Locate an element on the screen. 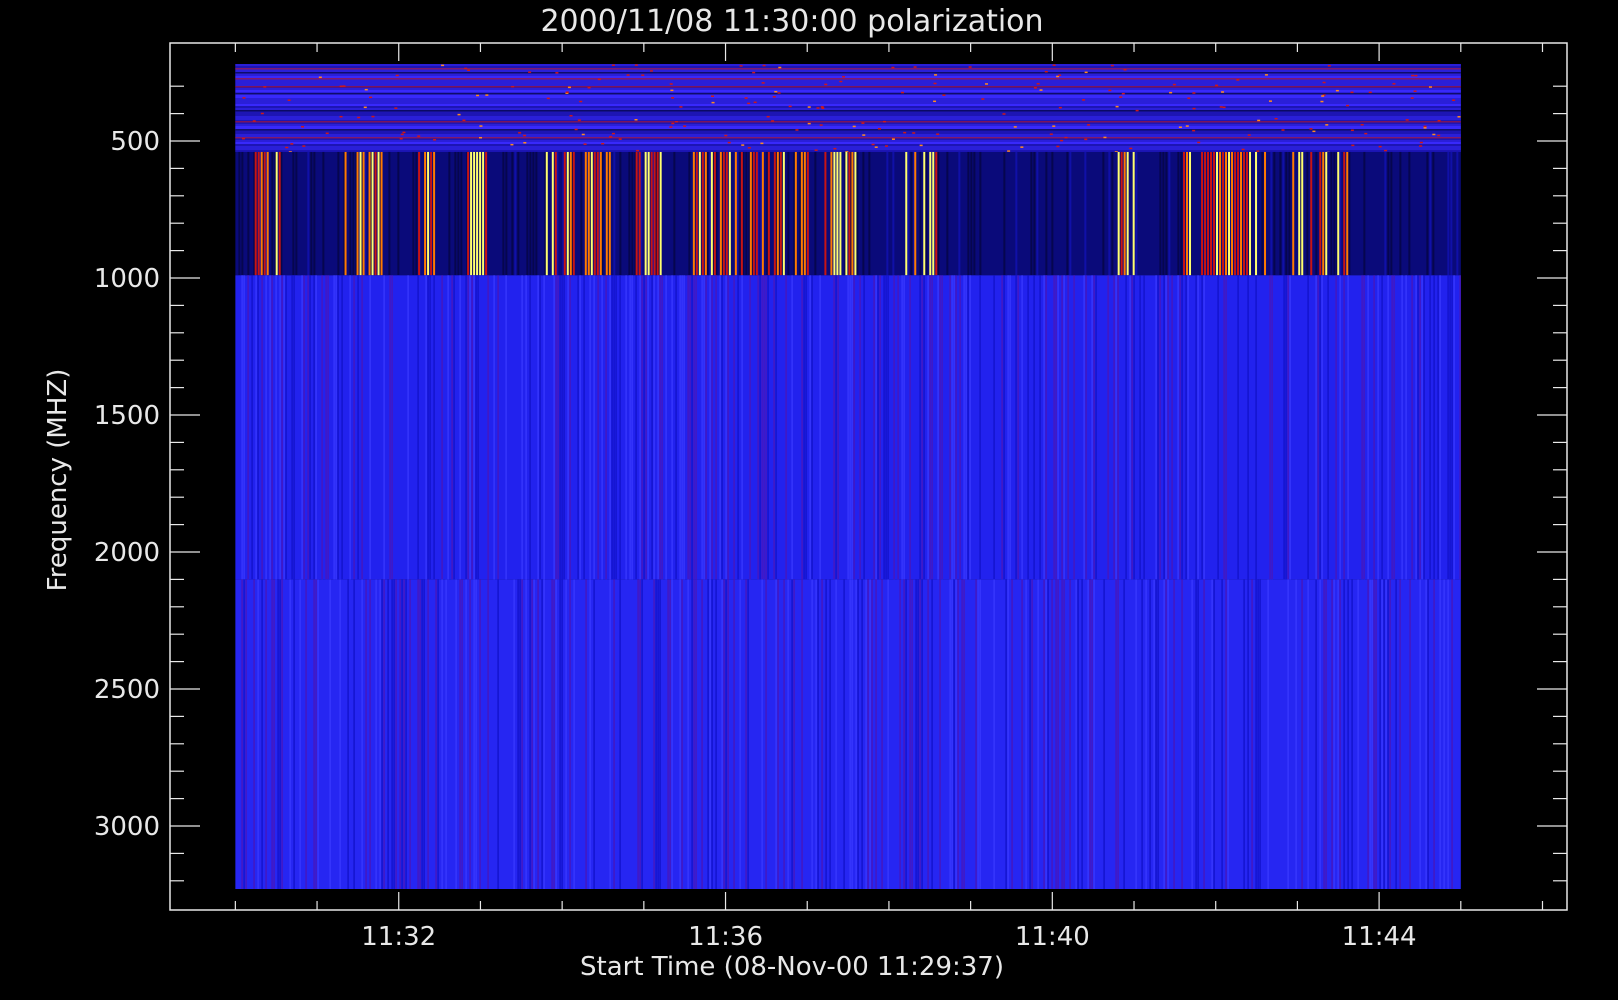  y-tick-label: 500 is located at coordinates (135, 142).